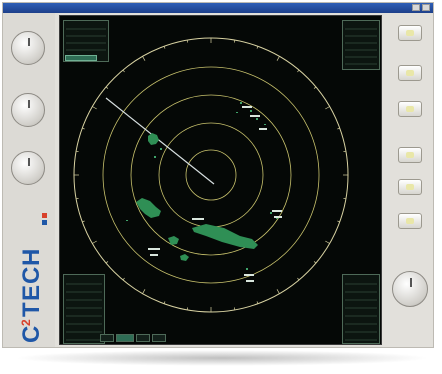  I want to click on logo-letter-h: H, so click(31, 257).